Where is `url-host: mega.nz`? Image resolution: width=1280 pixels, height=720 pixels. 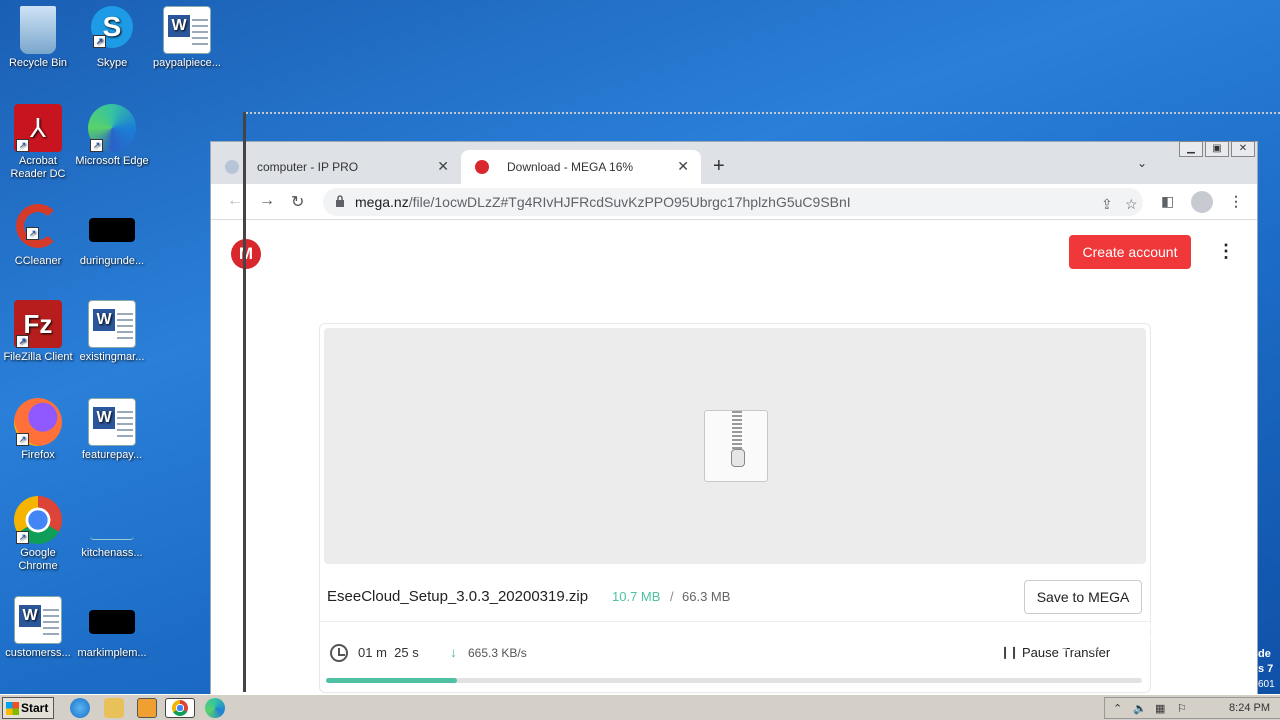 url-host: mega.nz is located at coordinates (382, 202).